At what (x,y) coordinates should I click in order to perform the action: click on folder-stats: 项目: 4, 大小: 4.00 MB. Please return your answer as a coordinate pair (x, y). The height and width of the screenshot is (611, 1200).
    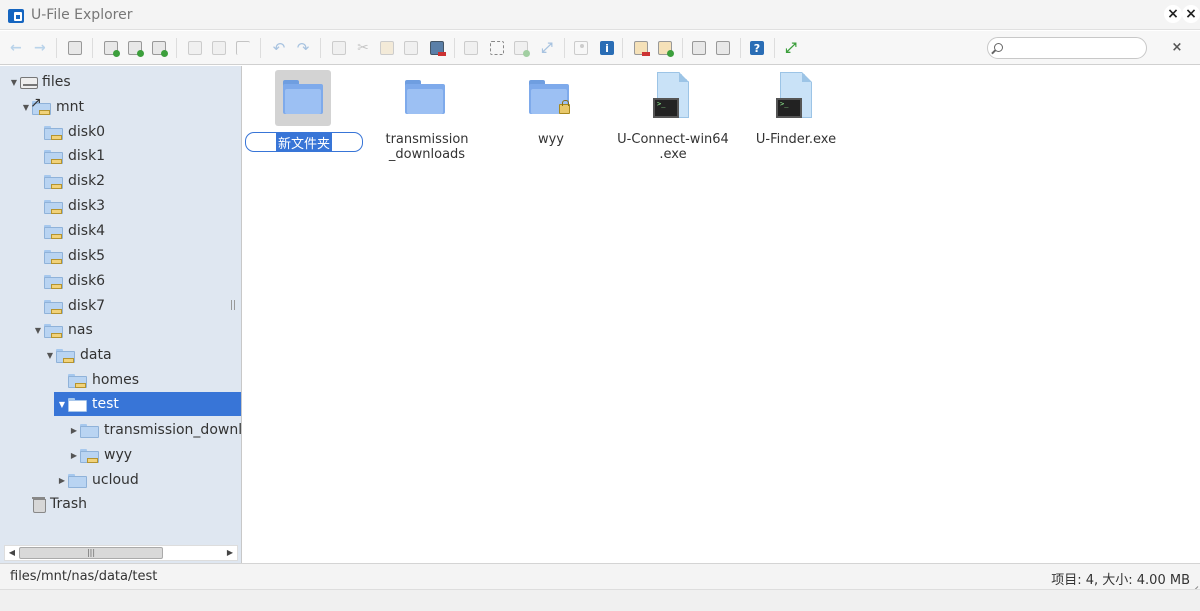
    Looking at the image, I should click on (1120, 580).